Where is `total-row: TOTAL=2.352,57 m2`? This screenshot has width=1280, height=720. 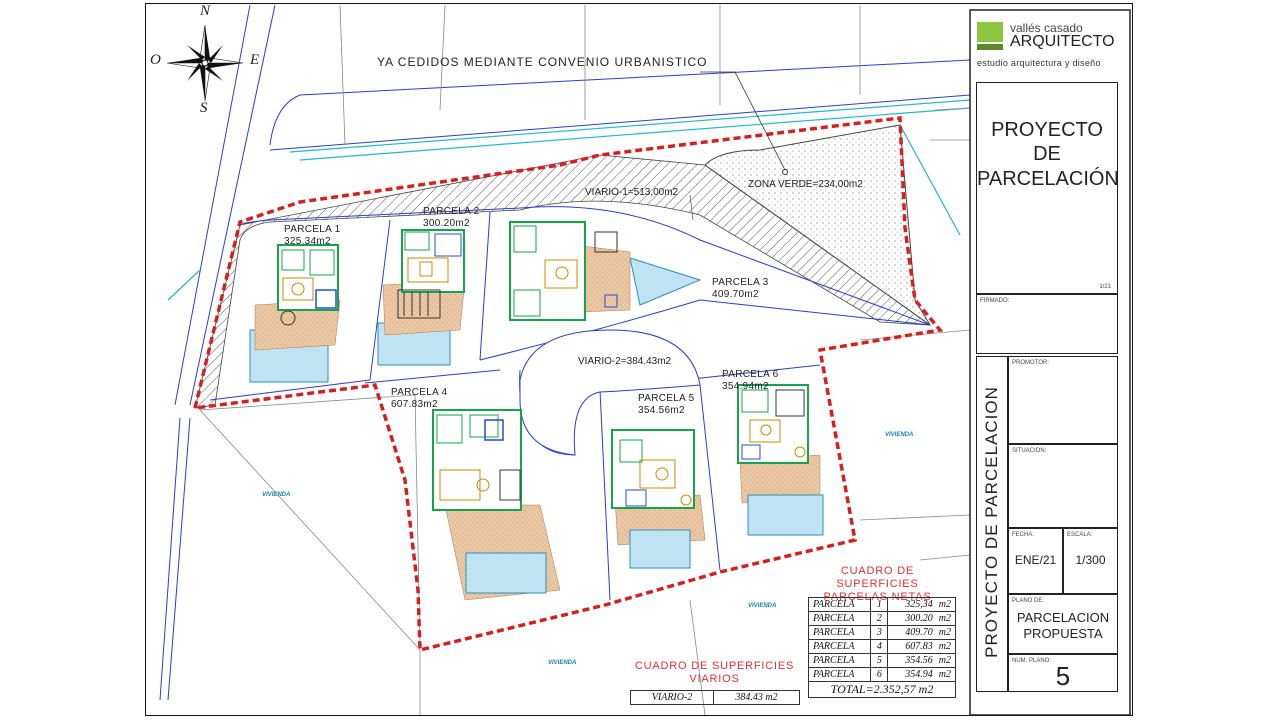 total-row: TOTAL=2.352,57 m2 is located at coordinates (882, 689).